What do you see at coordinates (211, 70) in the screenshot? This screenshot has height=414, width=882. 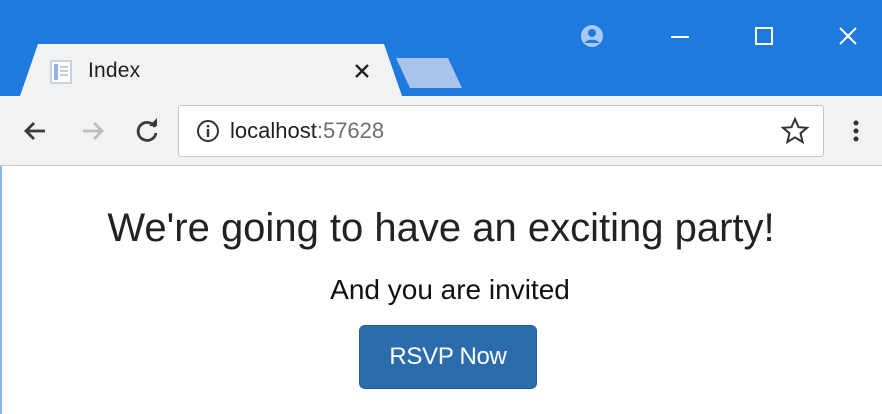 I see `tab-index` at bounding box center [211, 70].